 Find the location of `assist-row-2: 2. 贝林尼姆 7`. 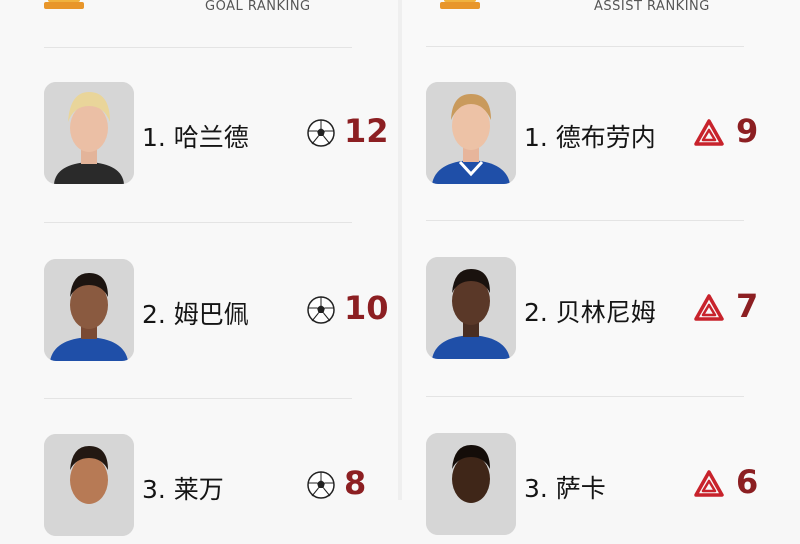

assist-row-2: 2. 贝林尼姆 7 is located at coordinates (601, 312).